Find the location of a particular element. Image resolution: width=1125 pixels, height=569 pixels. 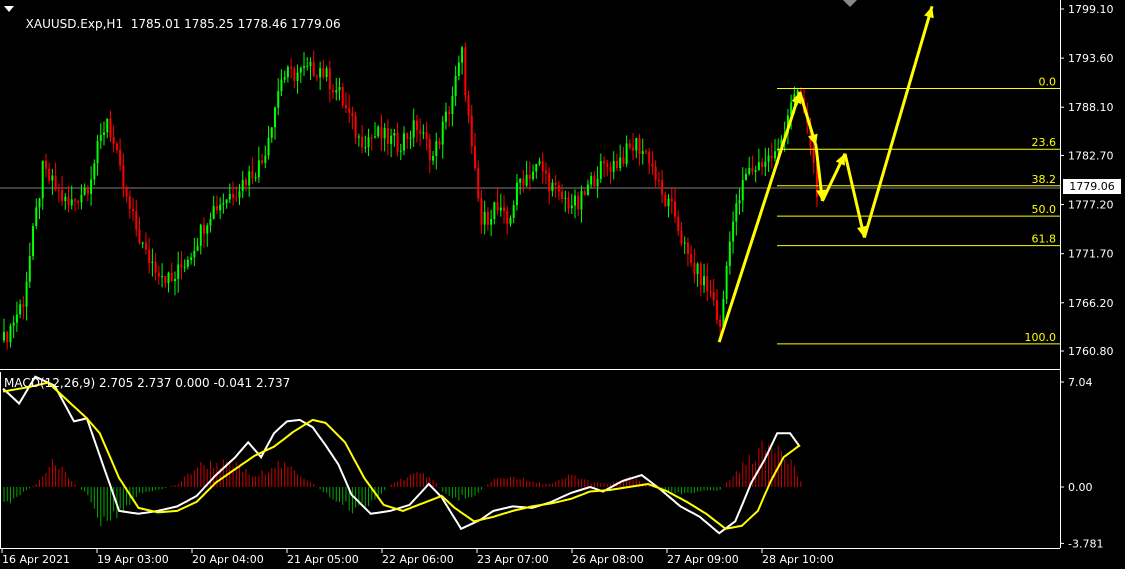

symbol-menu-icon is located at coordinates (9, 9).